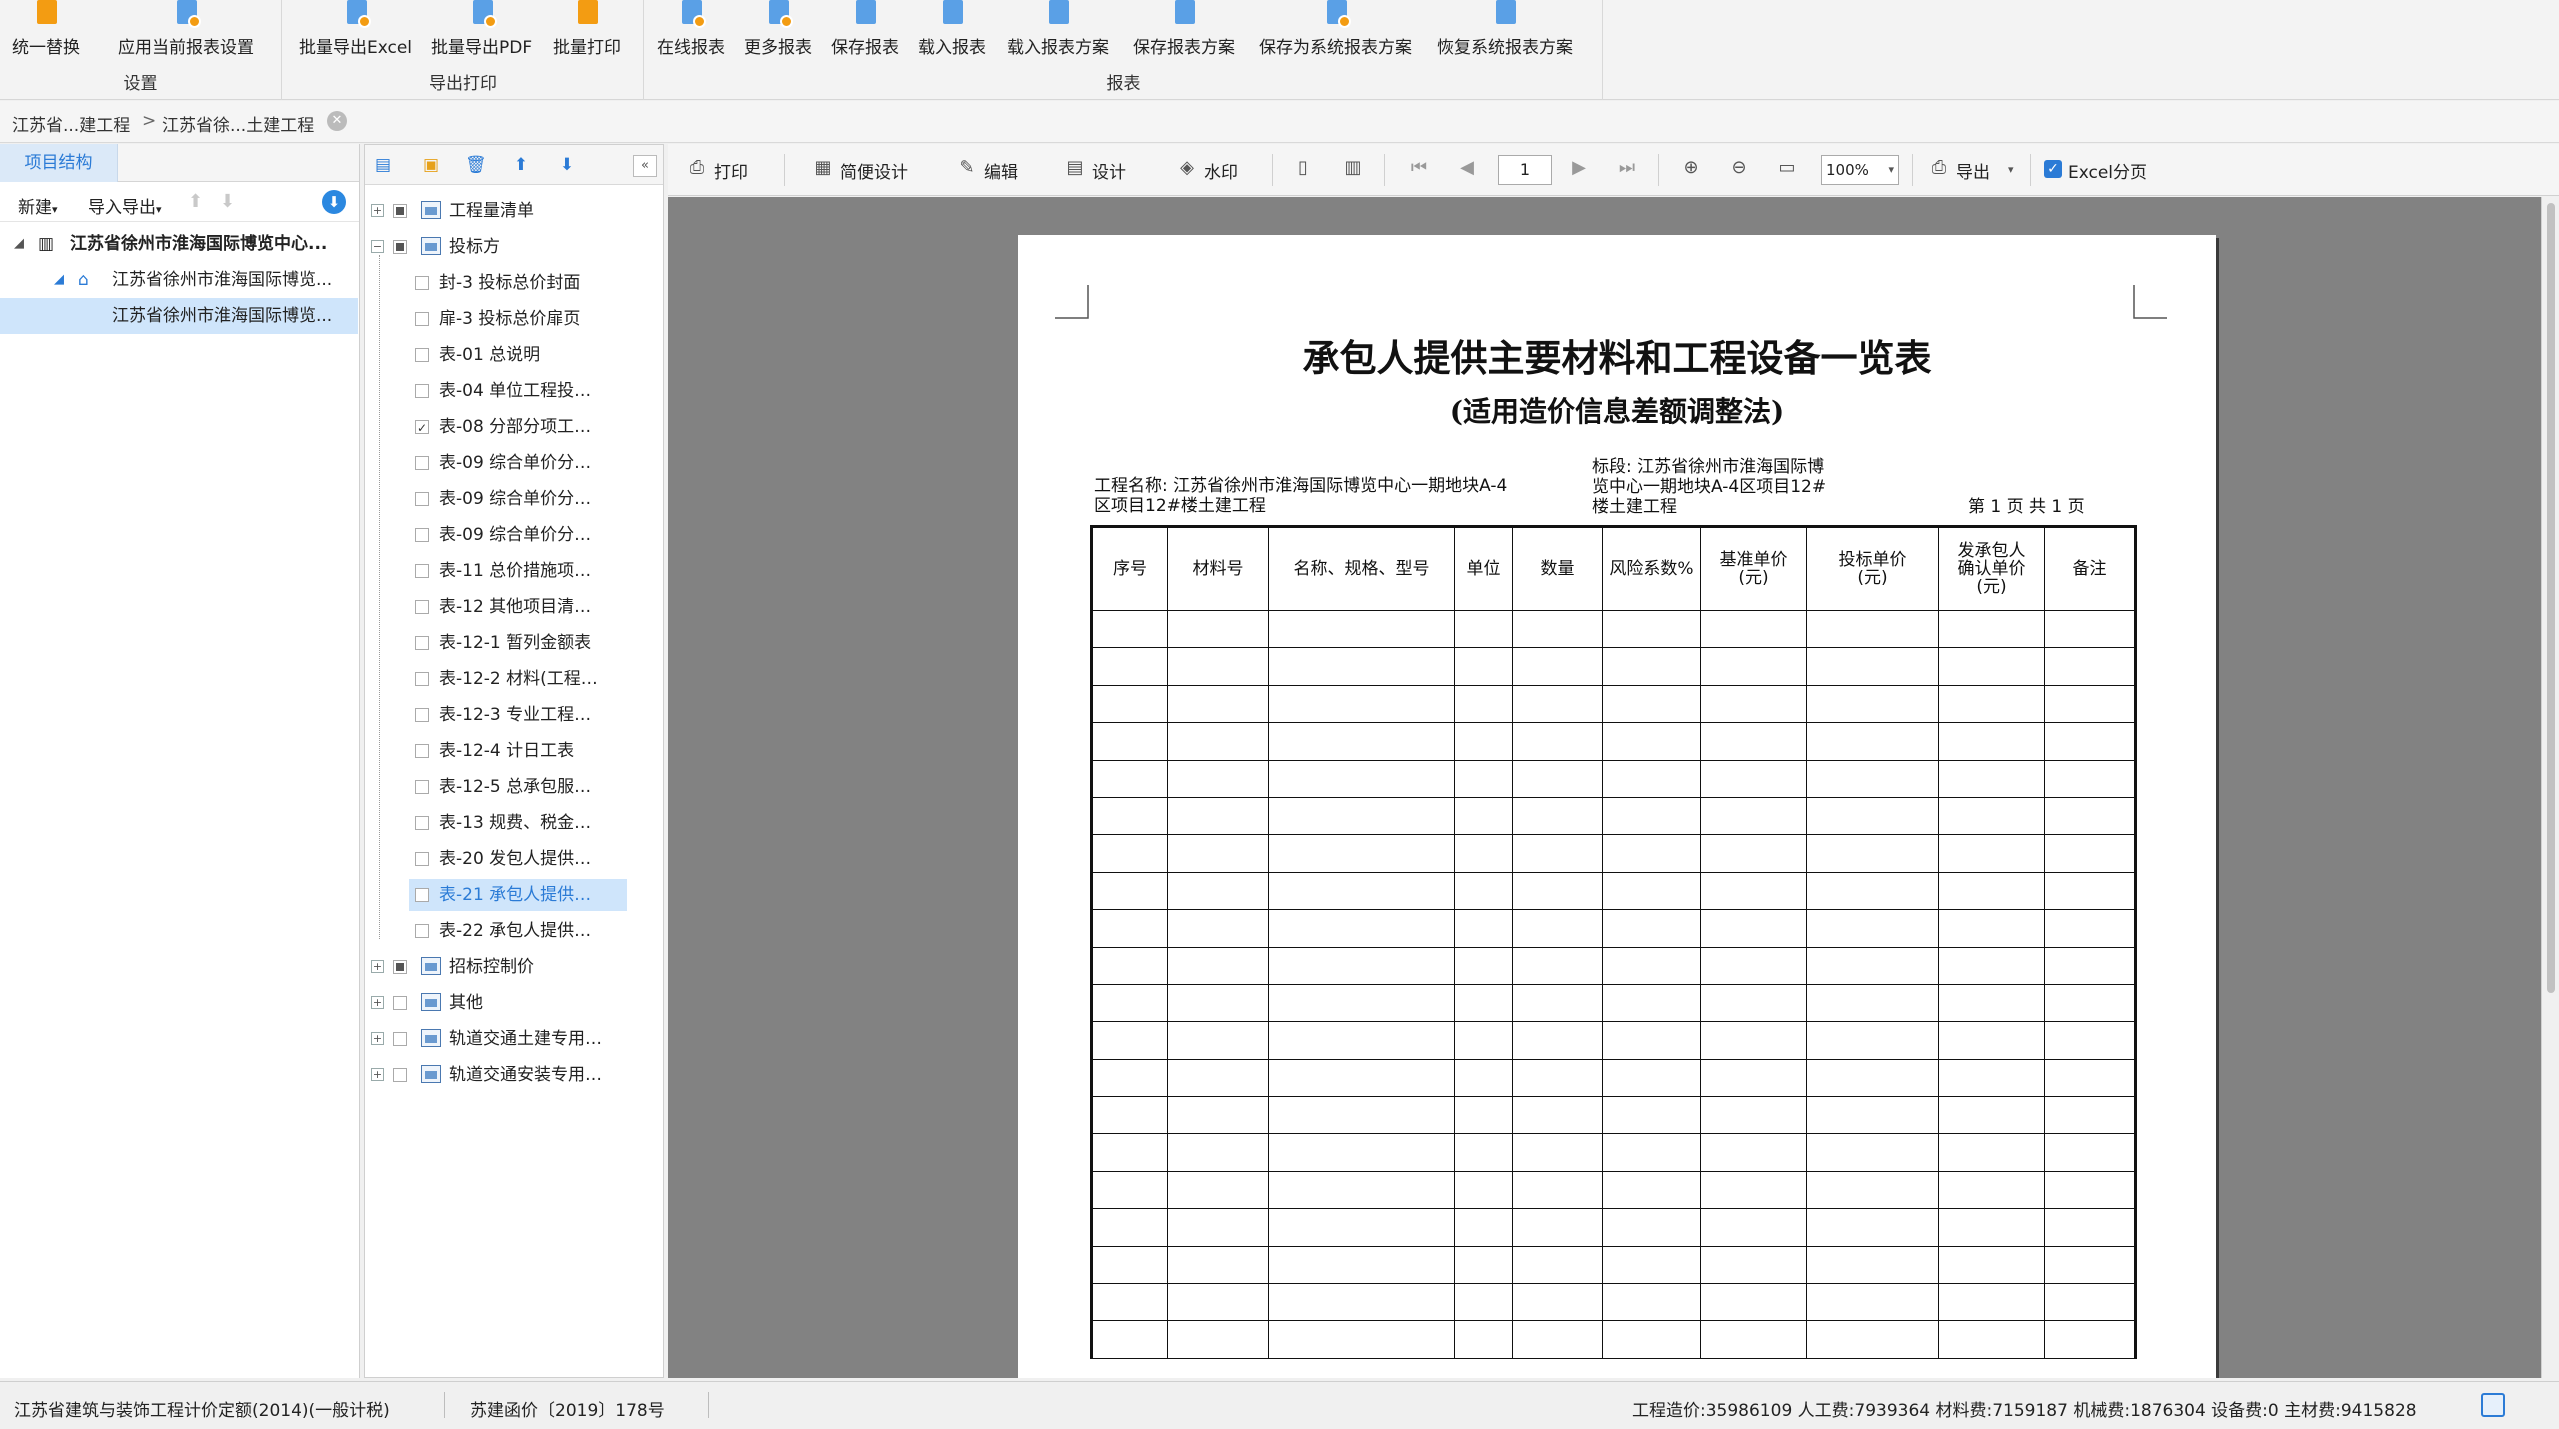 Image resolution: width=2559 pixels, height=1429 pixels. What do you see at coordinates (431, 165) in the screenshot?
I see `add-folder-icon: ▣` at bounding box center [431, 165].